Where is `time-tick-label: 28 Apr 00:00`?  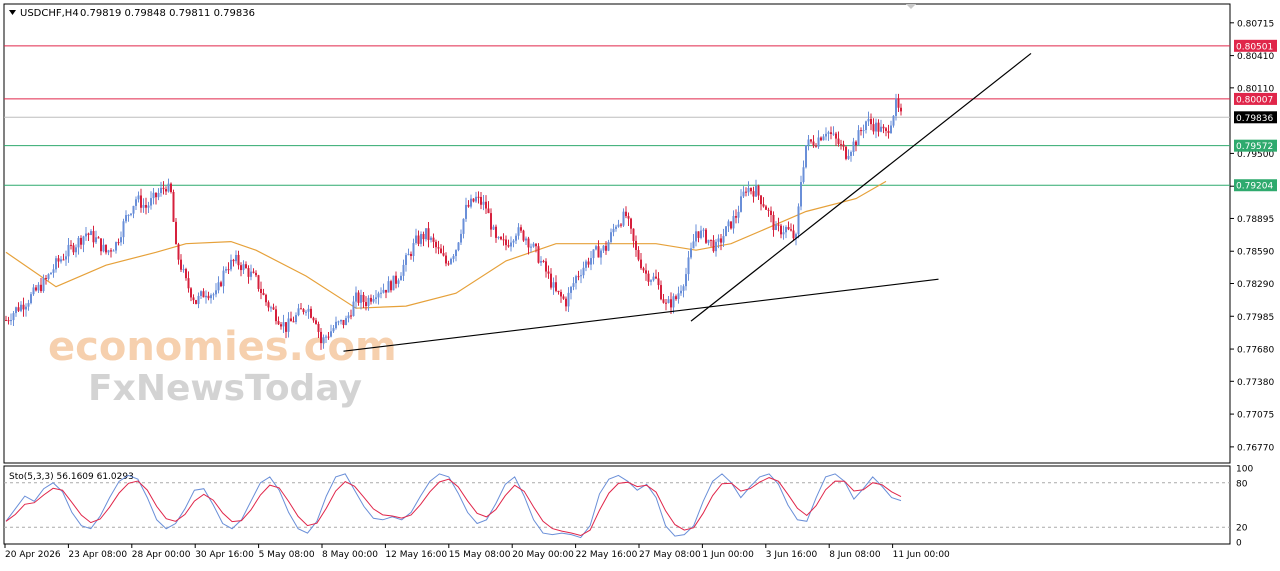
time-tick-label: 28 Apr 00:00 is located at coordinates (161, 555).